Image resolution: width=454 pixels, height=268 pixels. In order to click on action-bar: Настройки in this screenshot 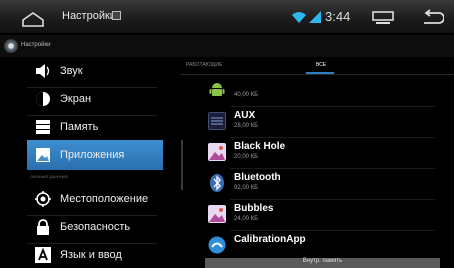, I will do `click(227, 46)`.